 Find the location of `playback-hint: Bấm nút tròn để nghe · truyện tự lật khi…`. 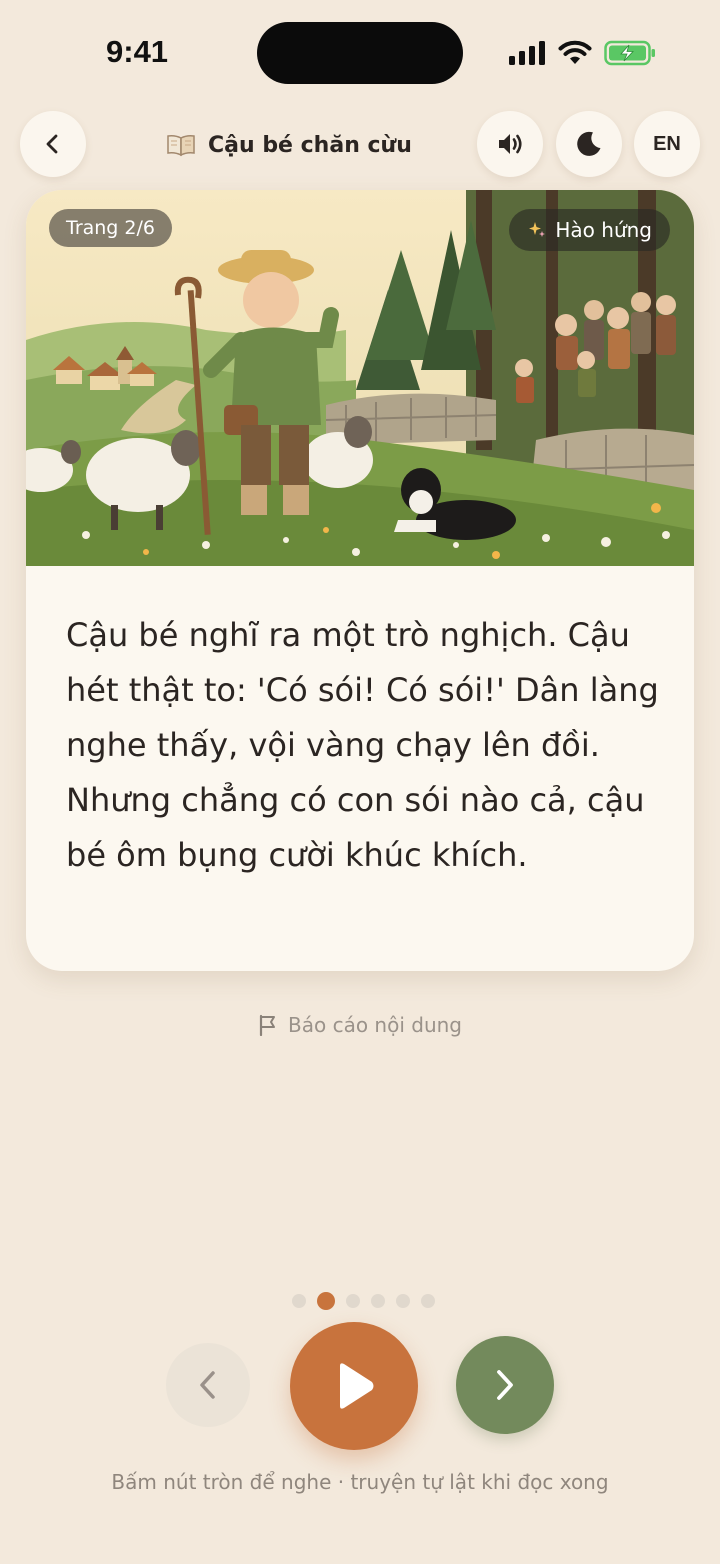

playback-hint: Bấm nút tròn để nghe · truyện tự lật khi… is located at coordinates (360, 1482).